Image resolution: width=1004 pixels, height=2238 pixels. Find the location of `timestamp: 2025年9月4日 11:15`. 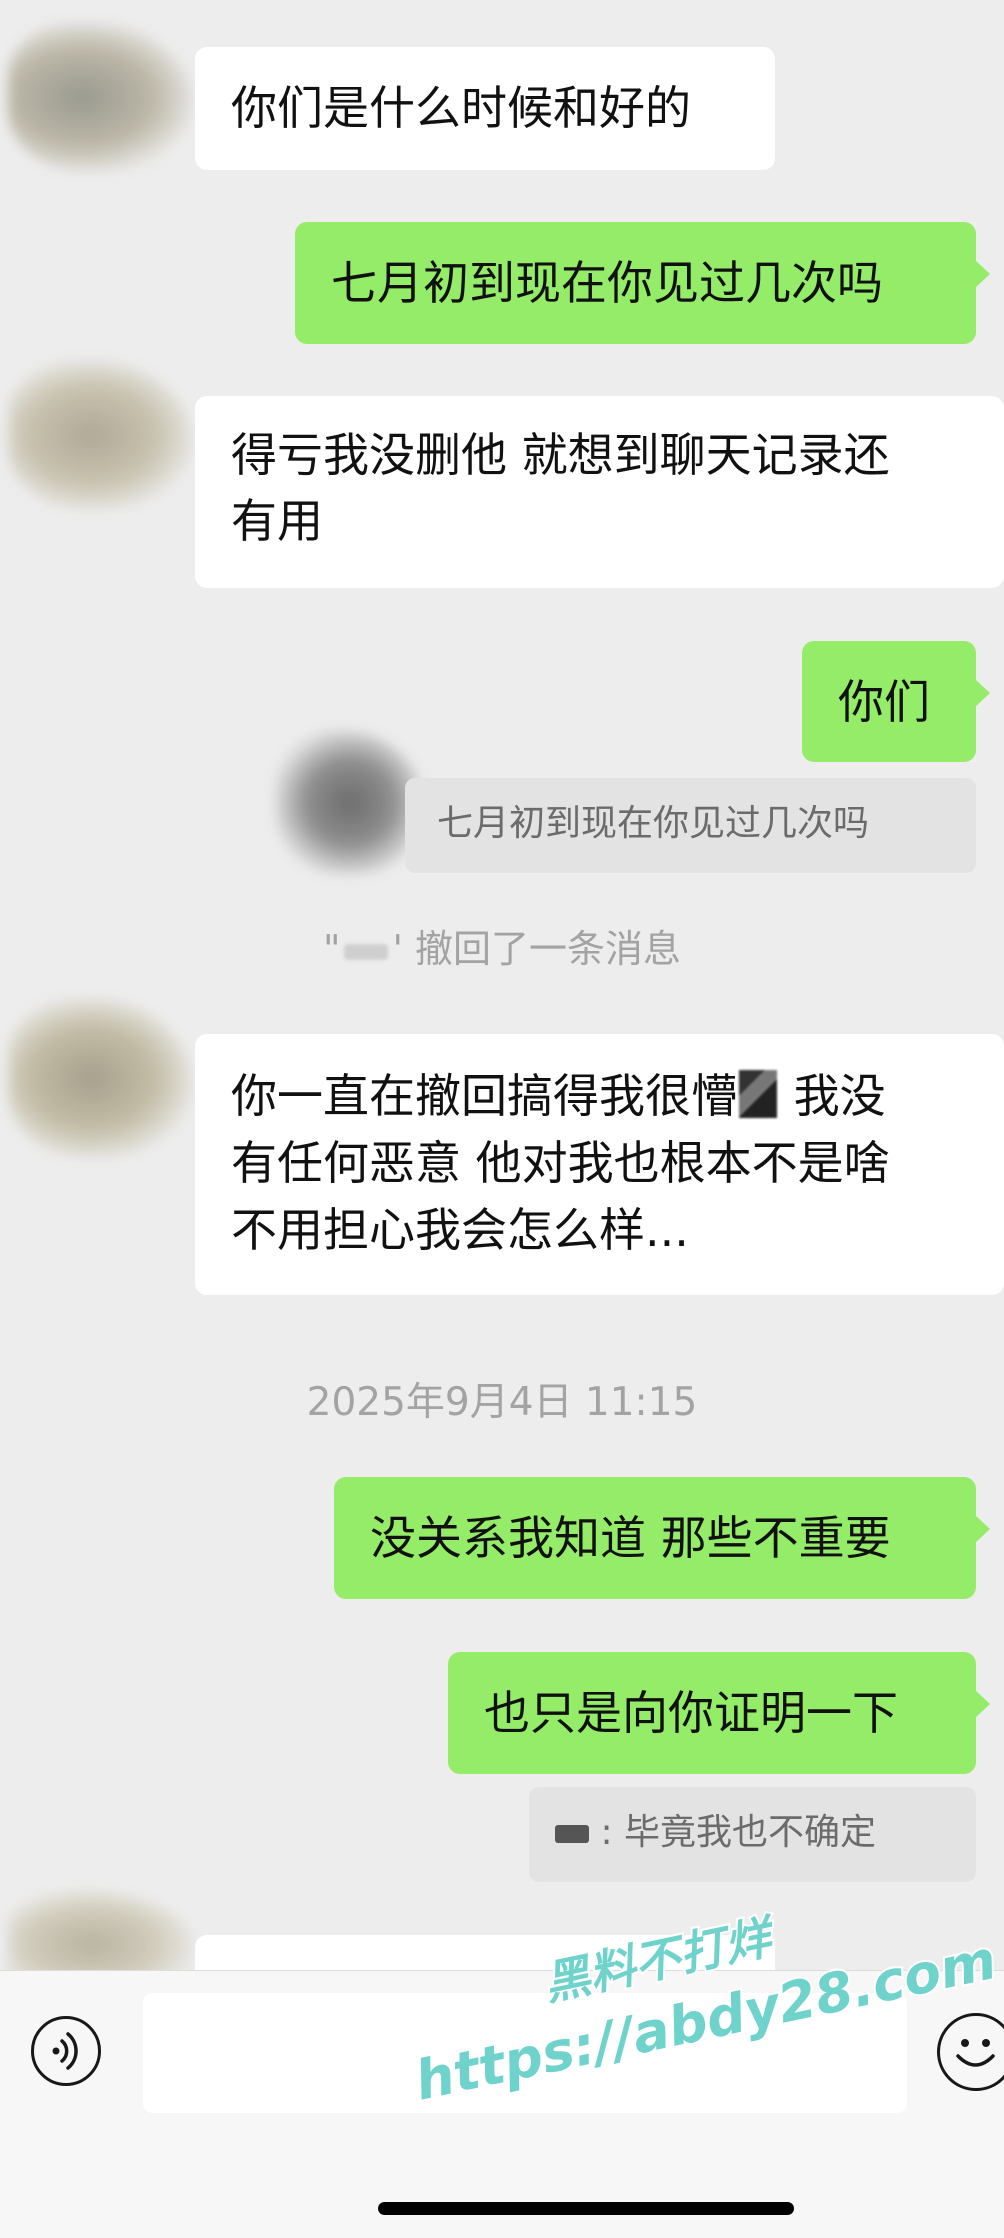

timestamp: 2025年9月4日 11:15 is located at coordinates (502, 1402).